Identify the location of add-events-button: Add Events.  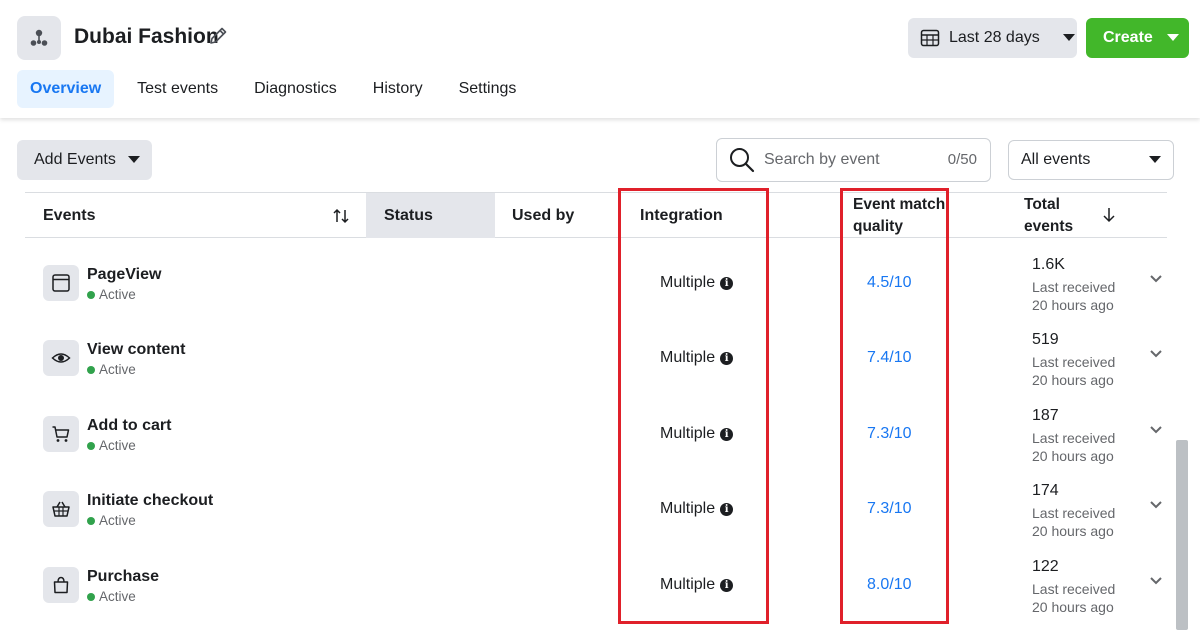
(84, 160).